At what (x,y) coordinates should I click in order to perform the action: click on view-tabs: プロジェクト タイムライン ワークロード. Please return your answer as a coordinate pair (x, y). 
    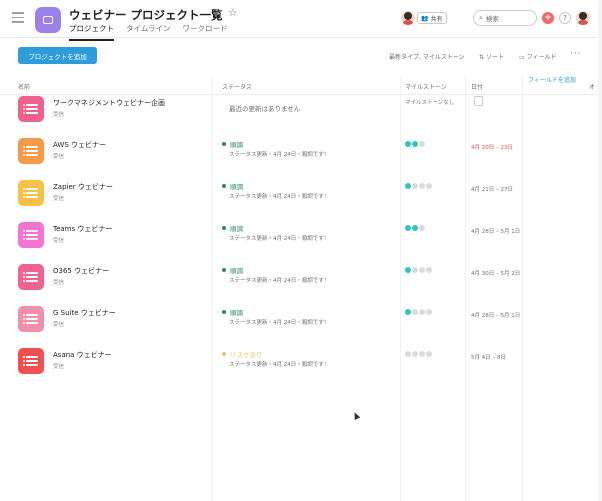
    Looking at the image, I should click on (154, 32).